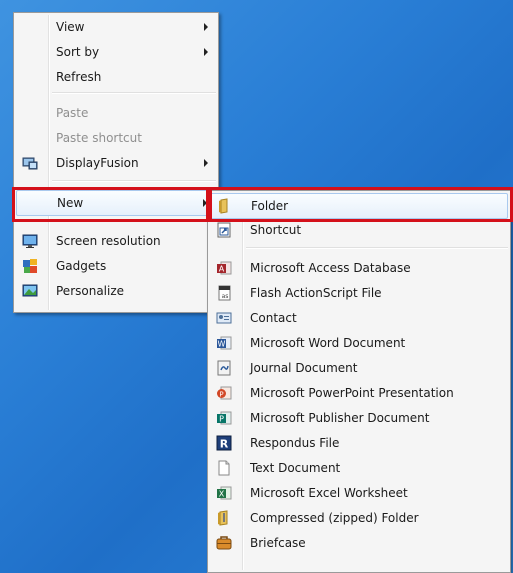 This screenshot has width=513, height=573. I want to click on submenu-item-label: Flash ActionScript File, so click(316, 293).